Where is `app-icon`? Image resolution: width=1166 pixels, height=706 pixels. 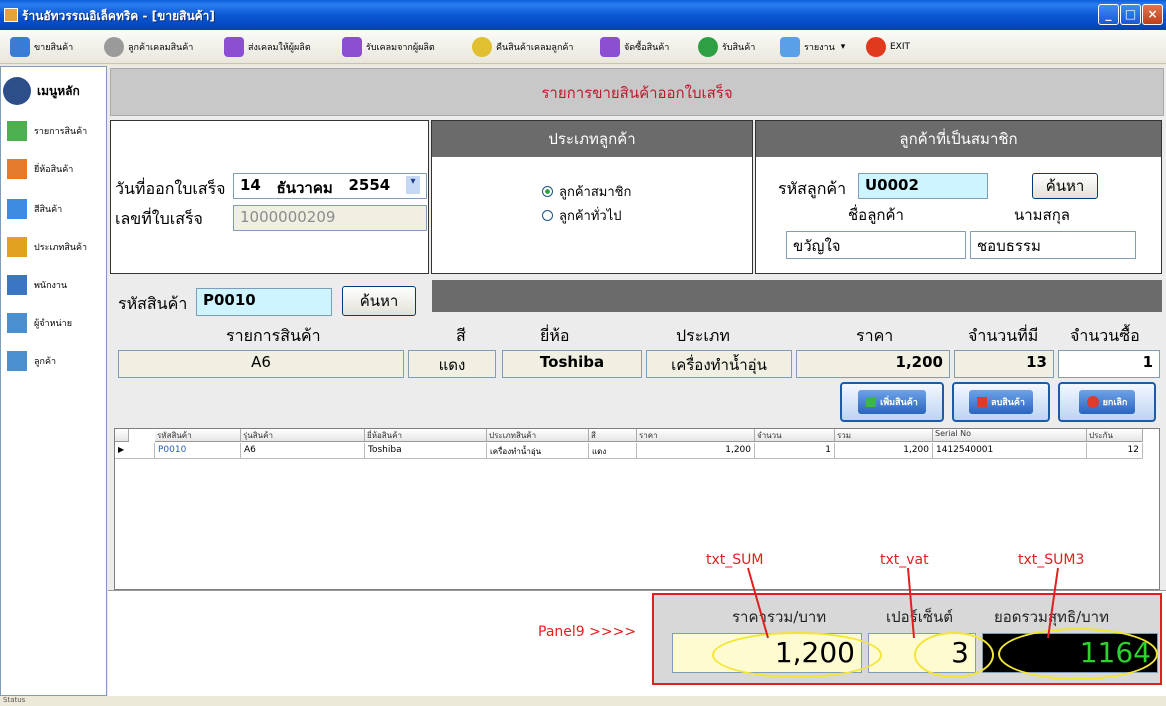 app-icon is located at coordinates (11, 15).